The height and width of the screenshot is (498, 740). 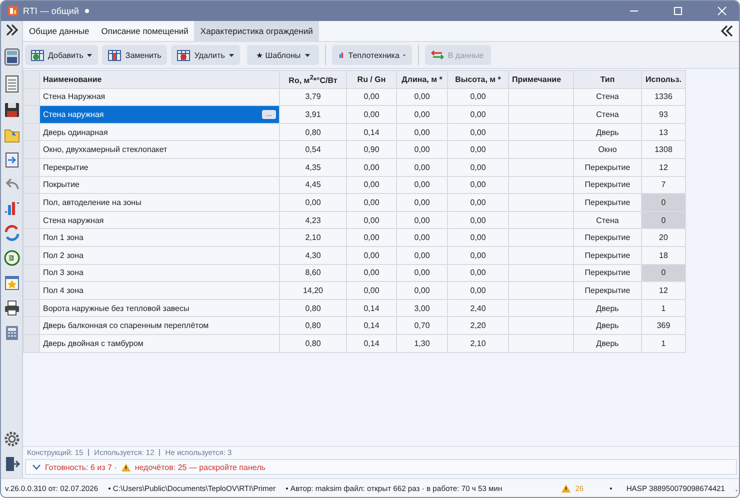 I want to click on close-button, so click(x=722, y=11).